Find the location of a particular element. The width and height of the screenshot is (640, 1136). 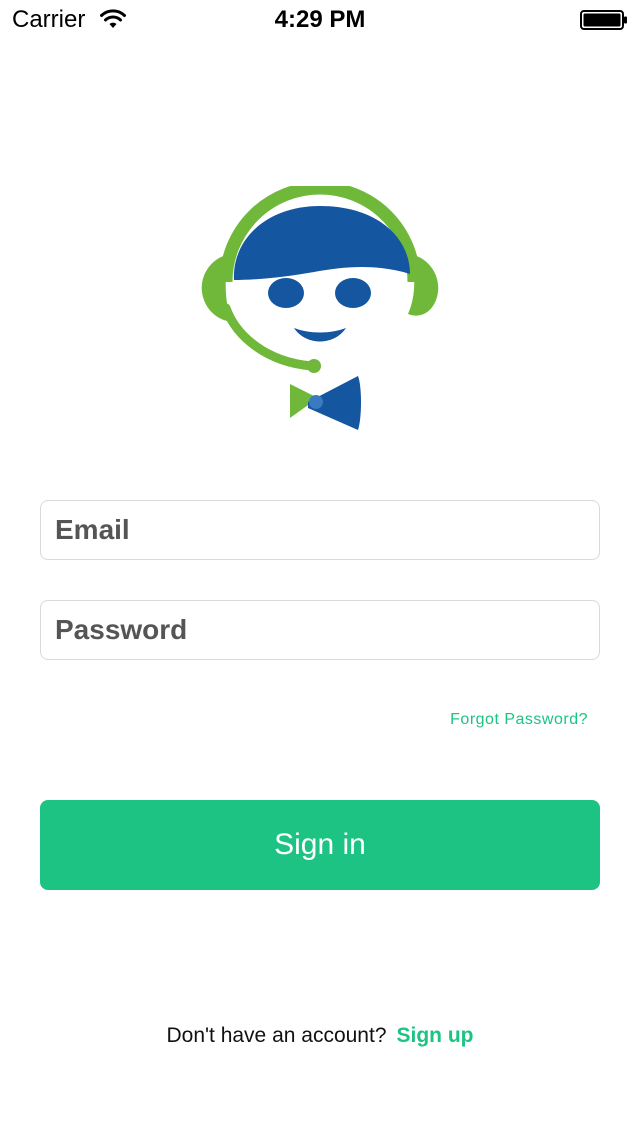

sign-in-button: Sign in is located at coordinates (320, 845).